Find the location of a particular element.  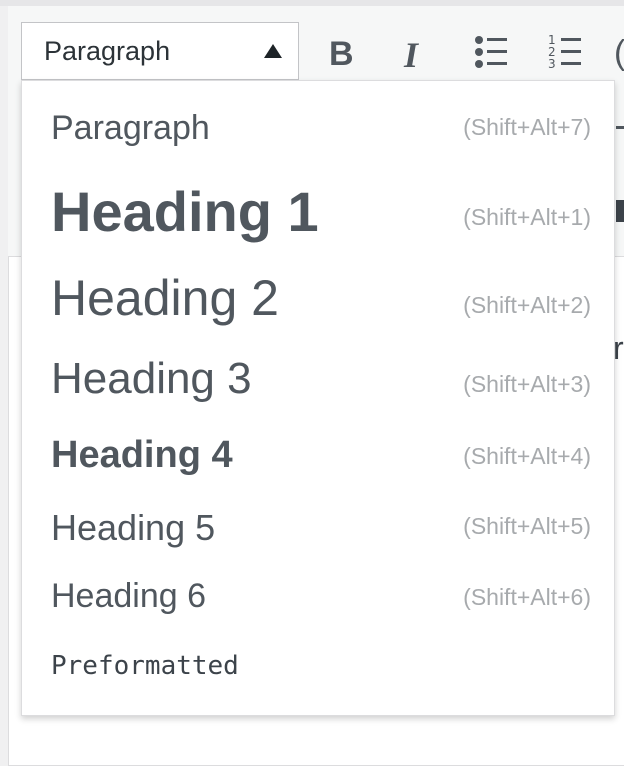

menu-item-label: Heading 2 is located at coordinates (165, 298).